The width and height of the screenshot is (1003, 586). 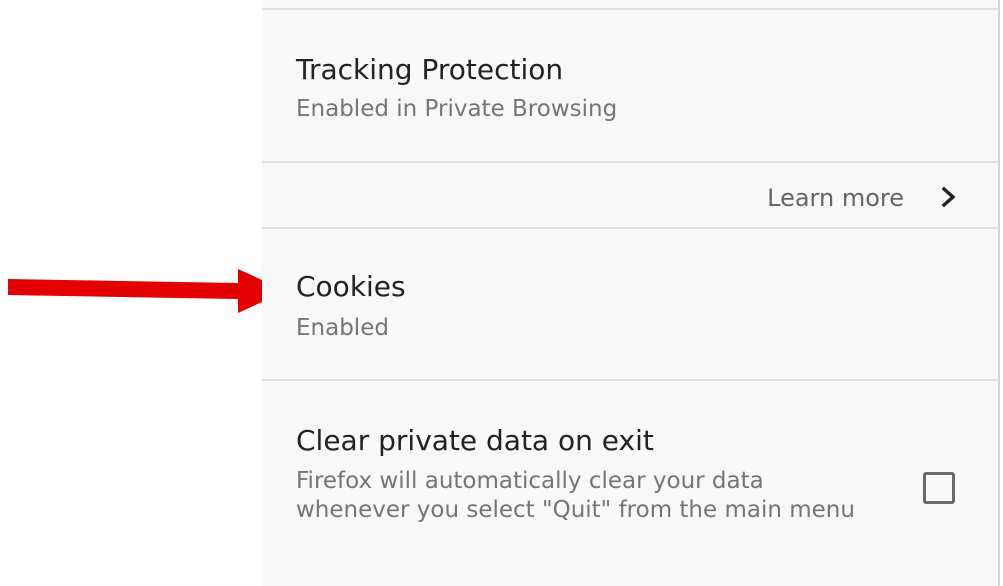 What do you see at coordinates (475, 440) in the screenshot?
I see `clear-private-data-title: Clear private data on exit` at bounding box center [475, 440].